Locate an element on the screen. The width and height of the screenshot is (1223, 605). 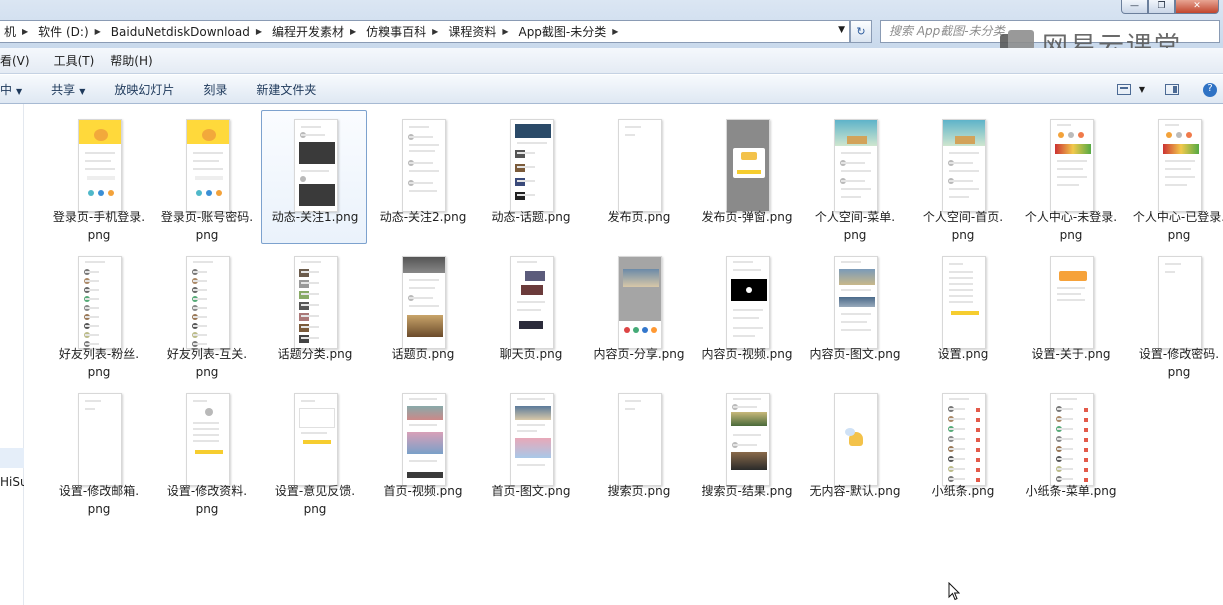
file-item: 首页-图文.png is located at coordinates (530, 451).